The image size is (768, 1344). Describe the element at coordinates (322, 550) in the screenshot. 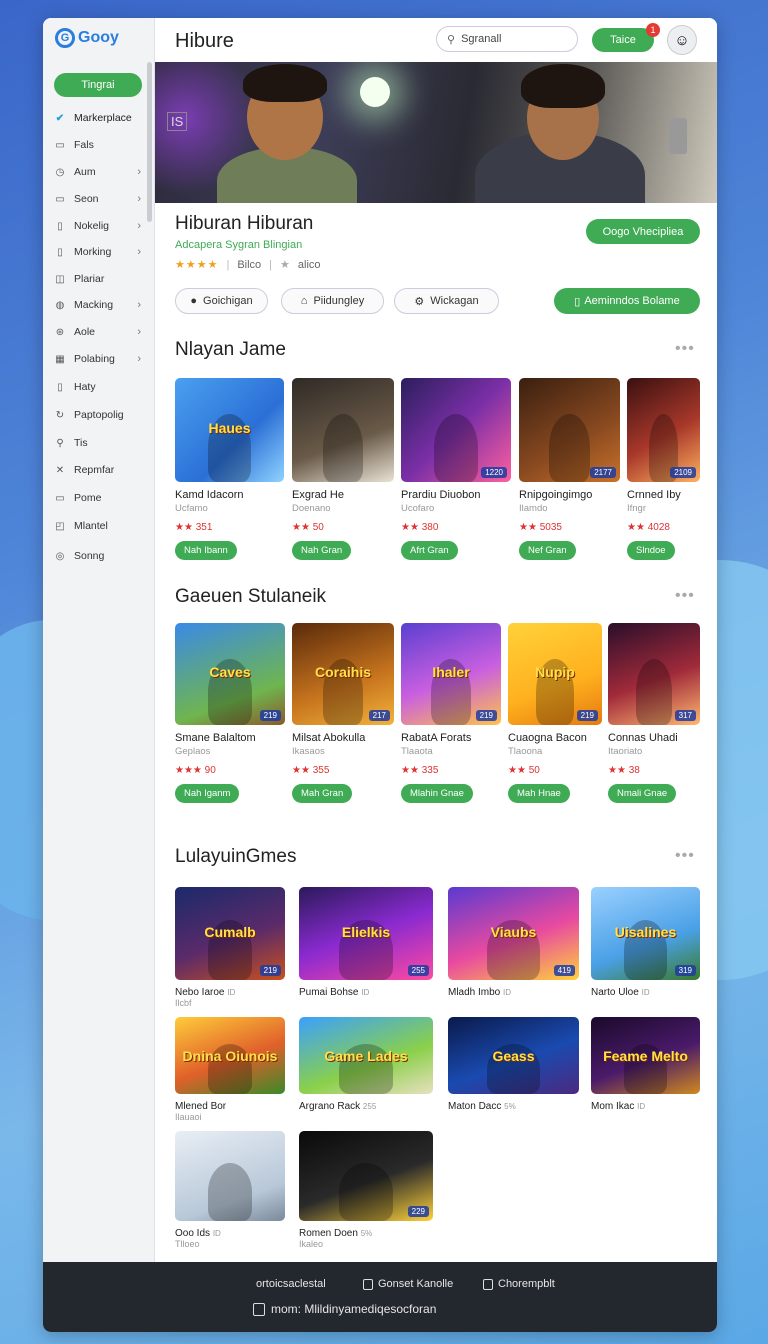

I see `game-play-button: Nah Gran` at that location.